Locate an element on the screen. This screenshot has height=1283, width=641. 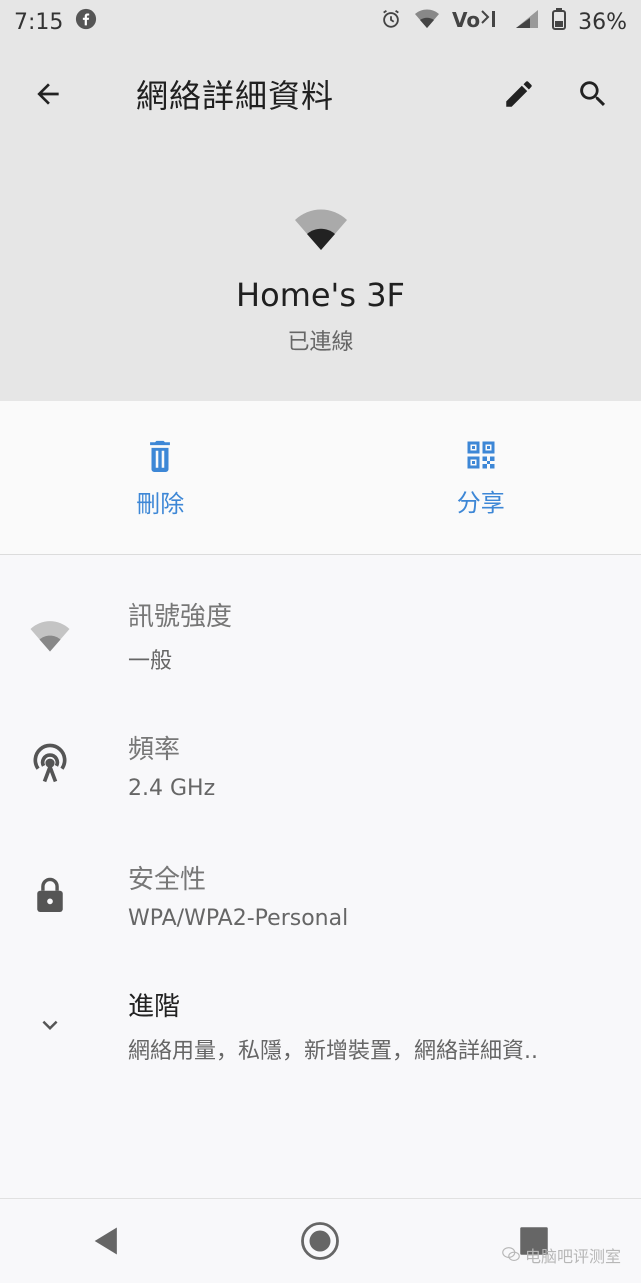
delete-label: 刪除 is located at coordinates (160, 501).